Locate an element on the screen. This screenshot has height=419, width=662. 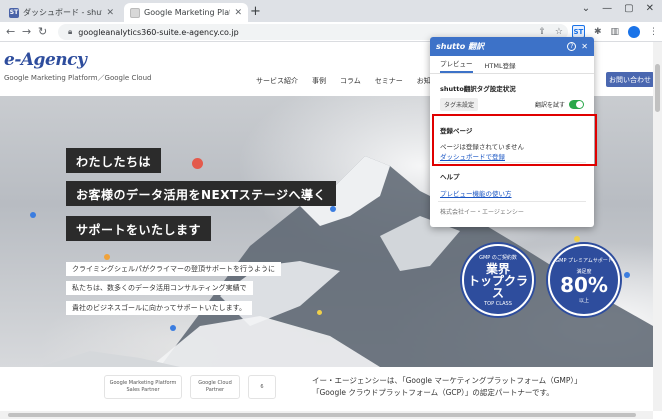
close-icon: ✕ is located at coordinates (584, 46).